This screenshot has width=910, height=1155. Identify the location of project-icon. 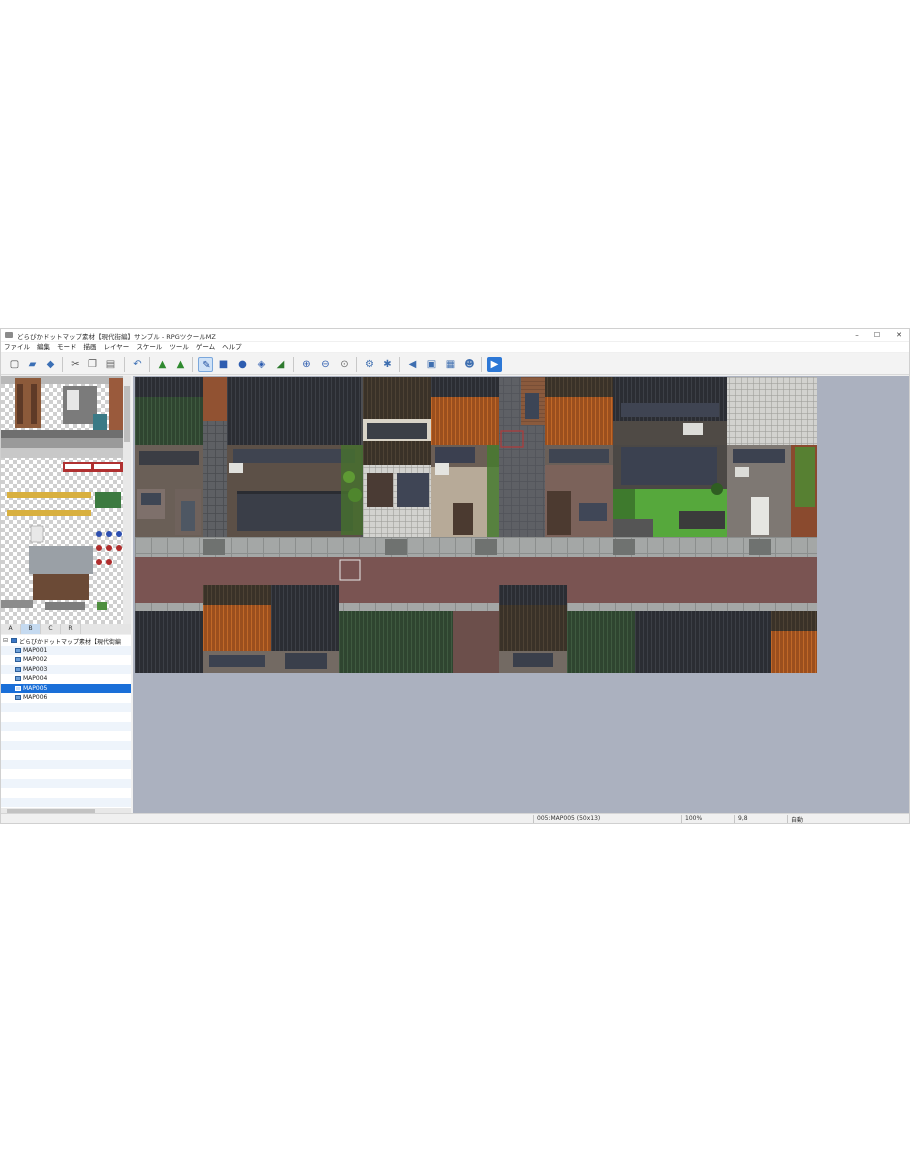
(14, 640).